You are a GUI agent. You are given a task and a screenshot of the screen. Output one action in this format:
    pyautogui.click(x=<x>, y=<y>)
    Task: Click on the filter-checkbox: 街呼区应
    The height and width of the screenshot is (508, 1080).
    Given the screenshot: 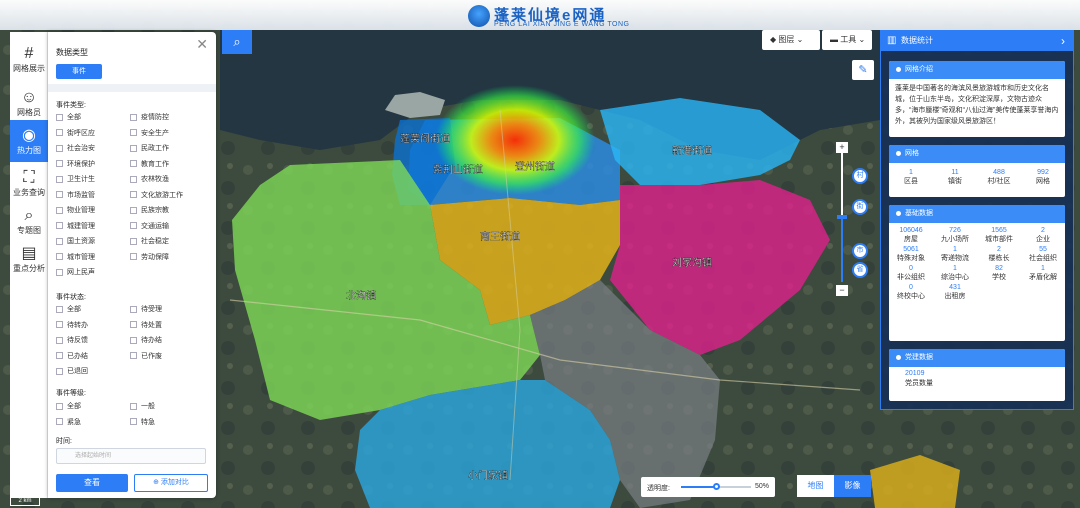 What is the action you would take?
    pyautogui.click(x=75, y=133)
    